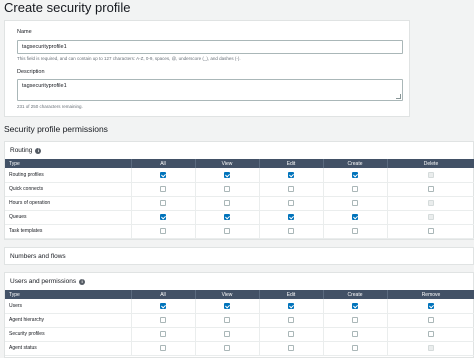 Image resolution: width=474 pixels, height=358 pixels. I want to click on table-row: Routing profiles, so click(239, 175).